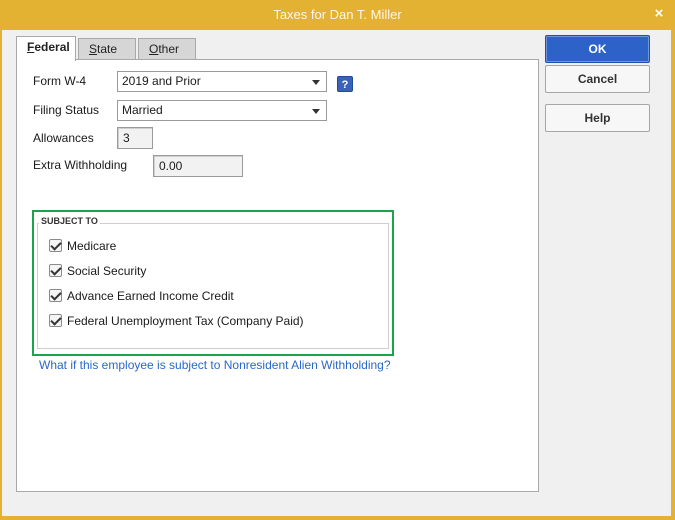 This screenshot has width=675, height=520. Describe the element at coordinates (93, 49) in the screenshot. I see `tab-state-accesskey: S` at that location.